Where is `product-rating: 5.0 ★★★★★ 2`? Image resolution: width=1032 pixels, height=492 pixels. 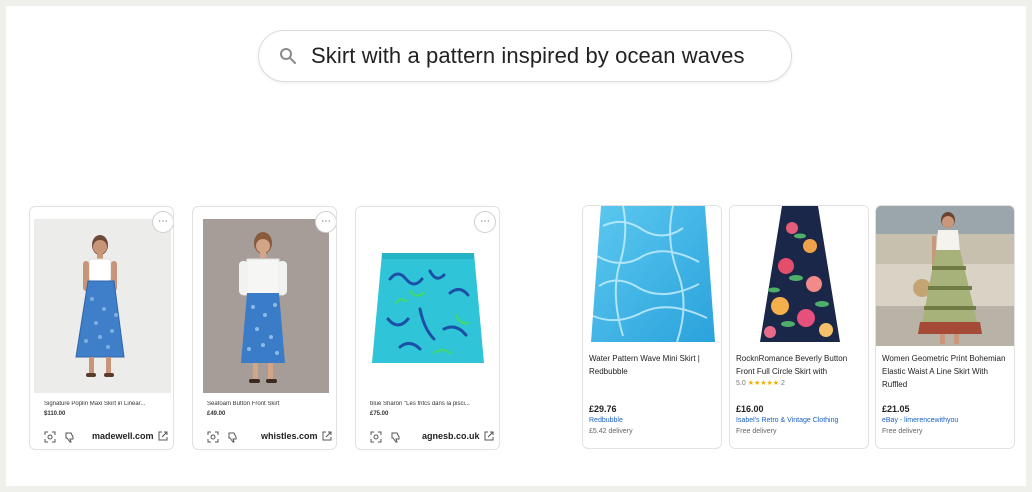 product-rating: 5.0 ★★★★★ 2 is located at coordinates (760, 383).